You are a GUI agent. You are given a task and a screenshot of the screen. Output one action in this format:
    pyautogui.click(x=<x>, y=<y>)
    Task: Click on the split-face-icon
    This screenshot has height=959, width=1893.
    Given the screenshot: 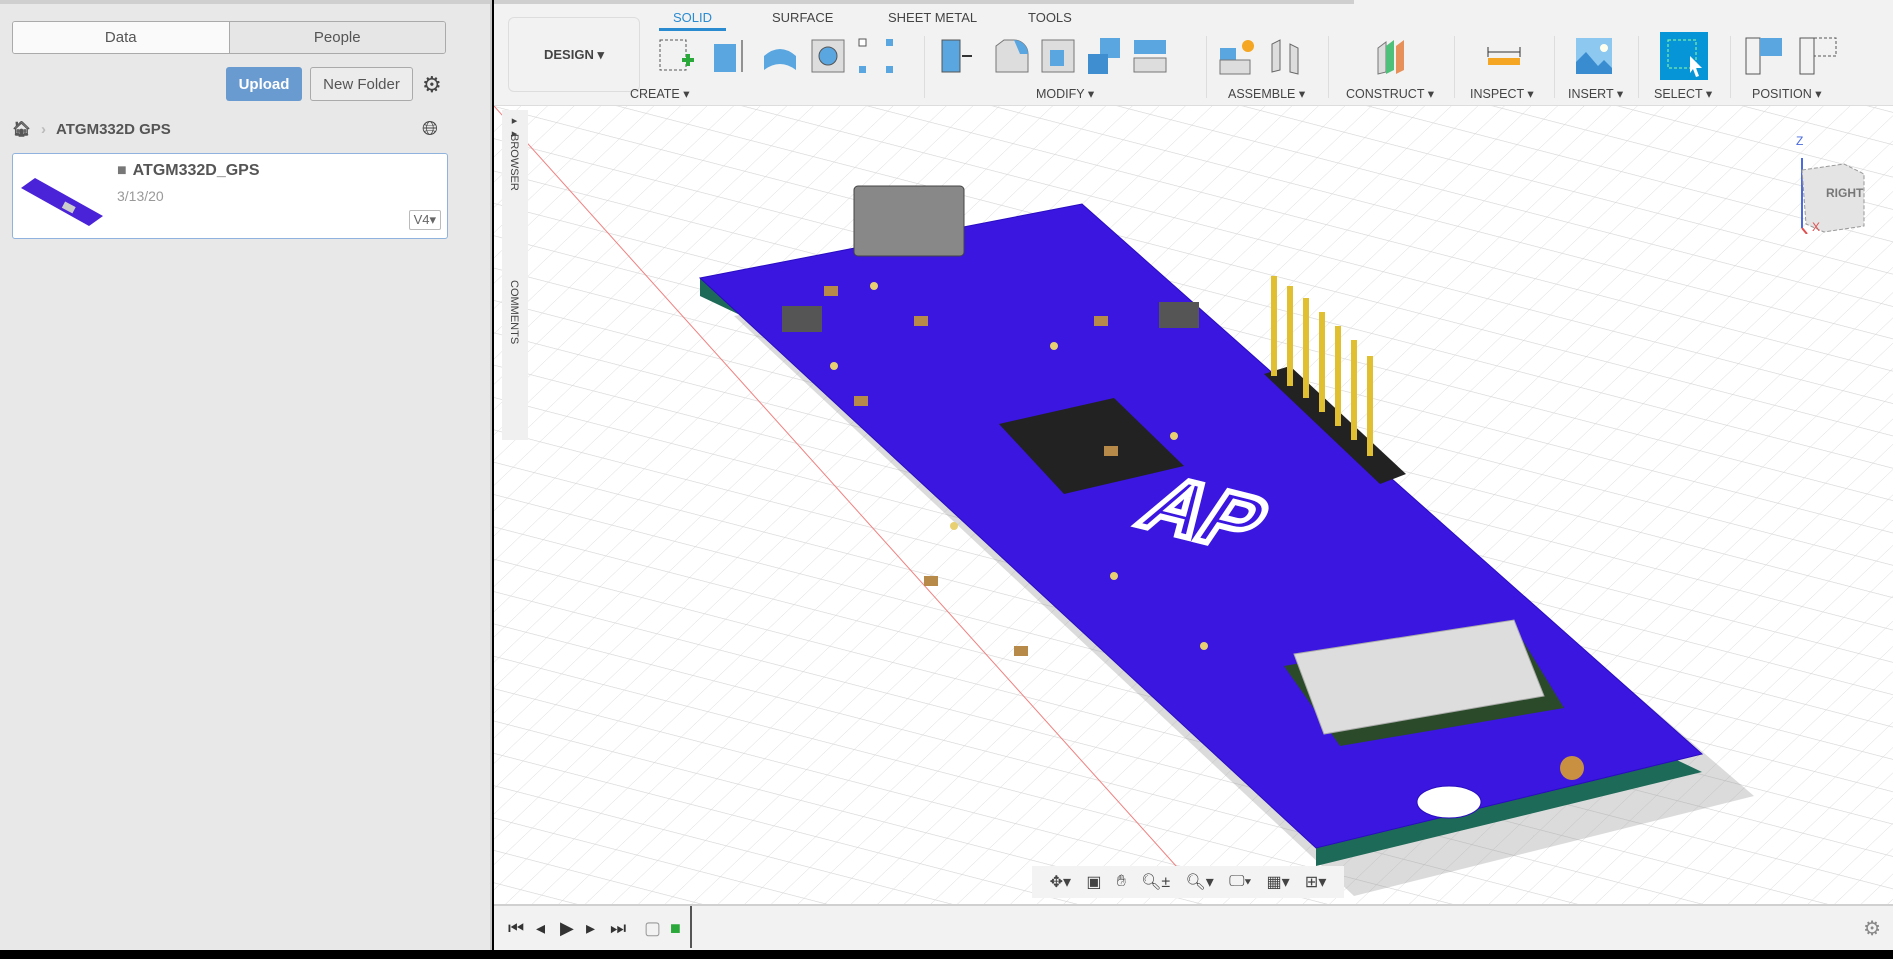 What is the action you would take?
    pyautogui.click(x=1150, y=56)
    